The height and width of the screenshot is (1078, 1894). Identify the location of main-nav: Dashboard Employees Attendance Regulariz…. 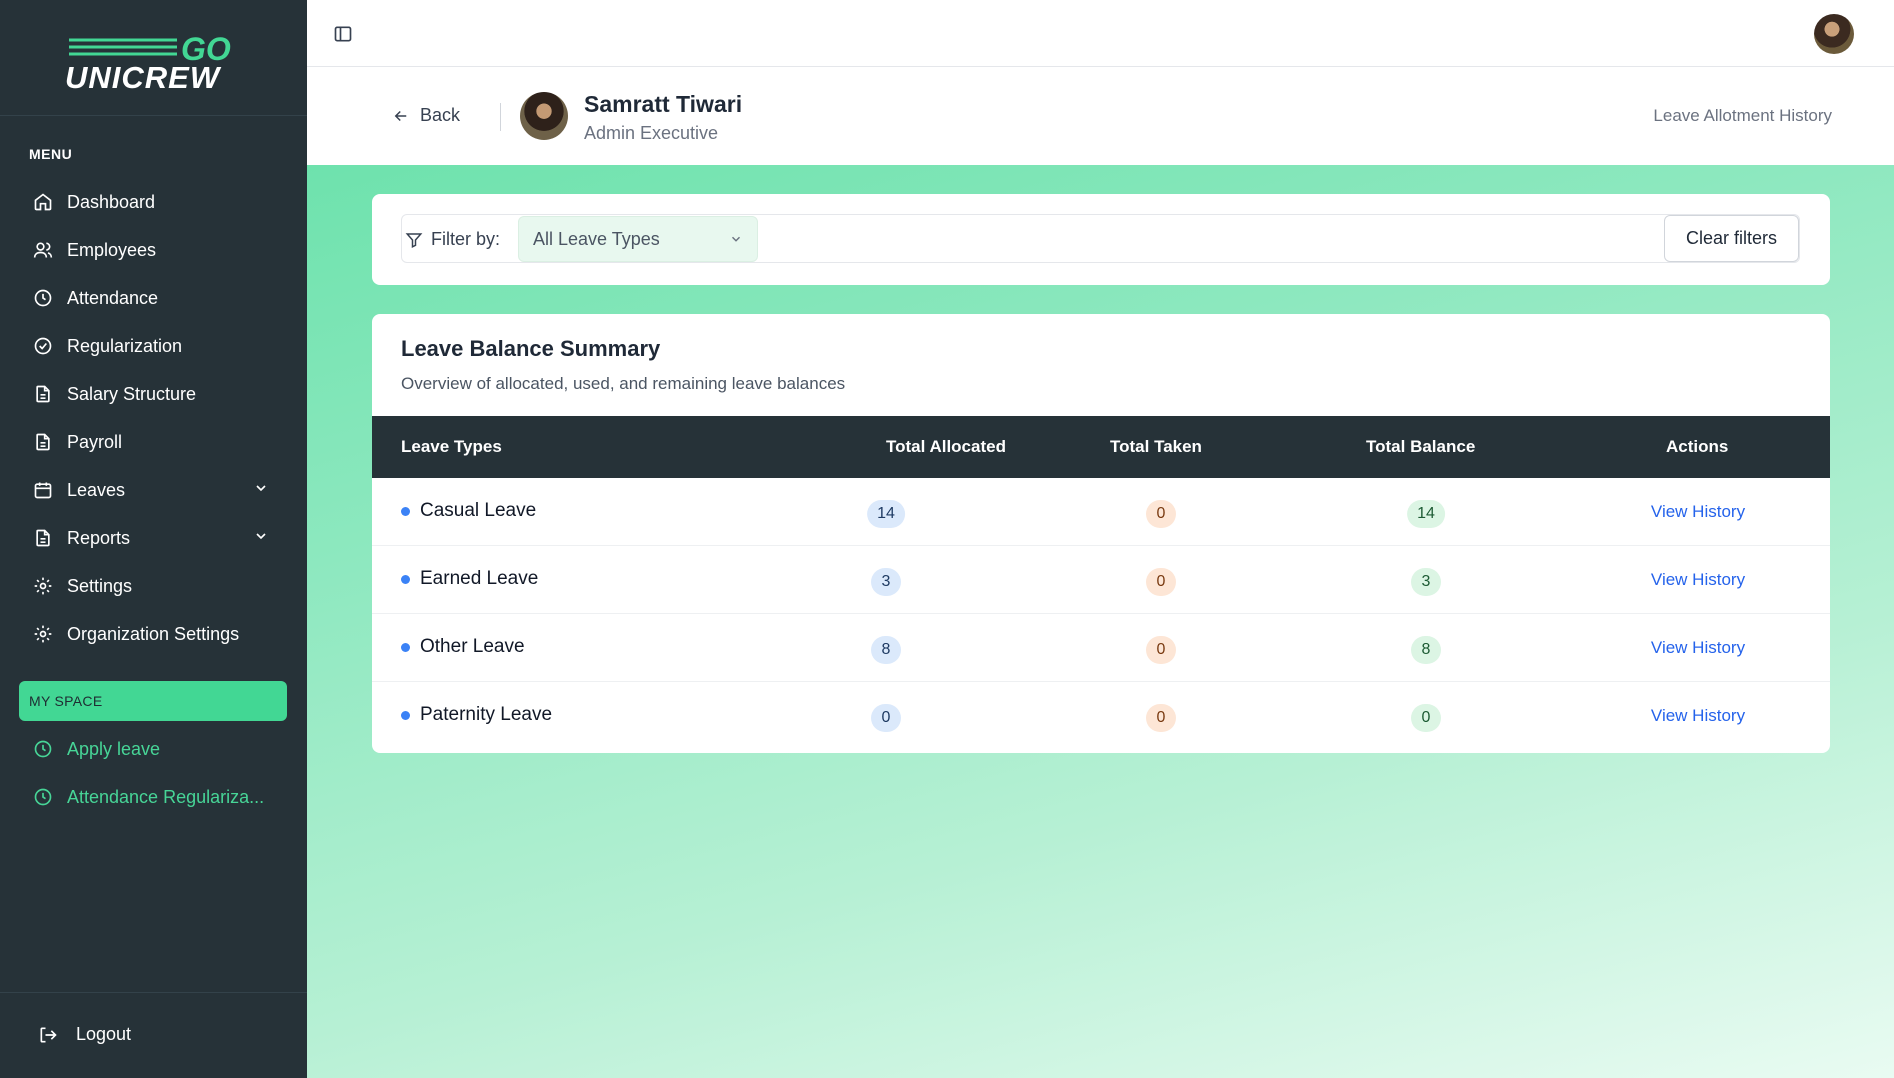
(153, 418).